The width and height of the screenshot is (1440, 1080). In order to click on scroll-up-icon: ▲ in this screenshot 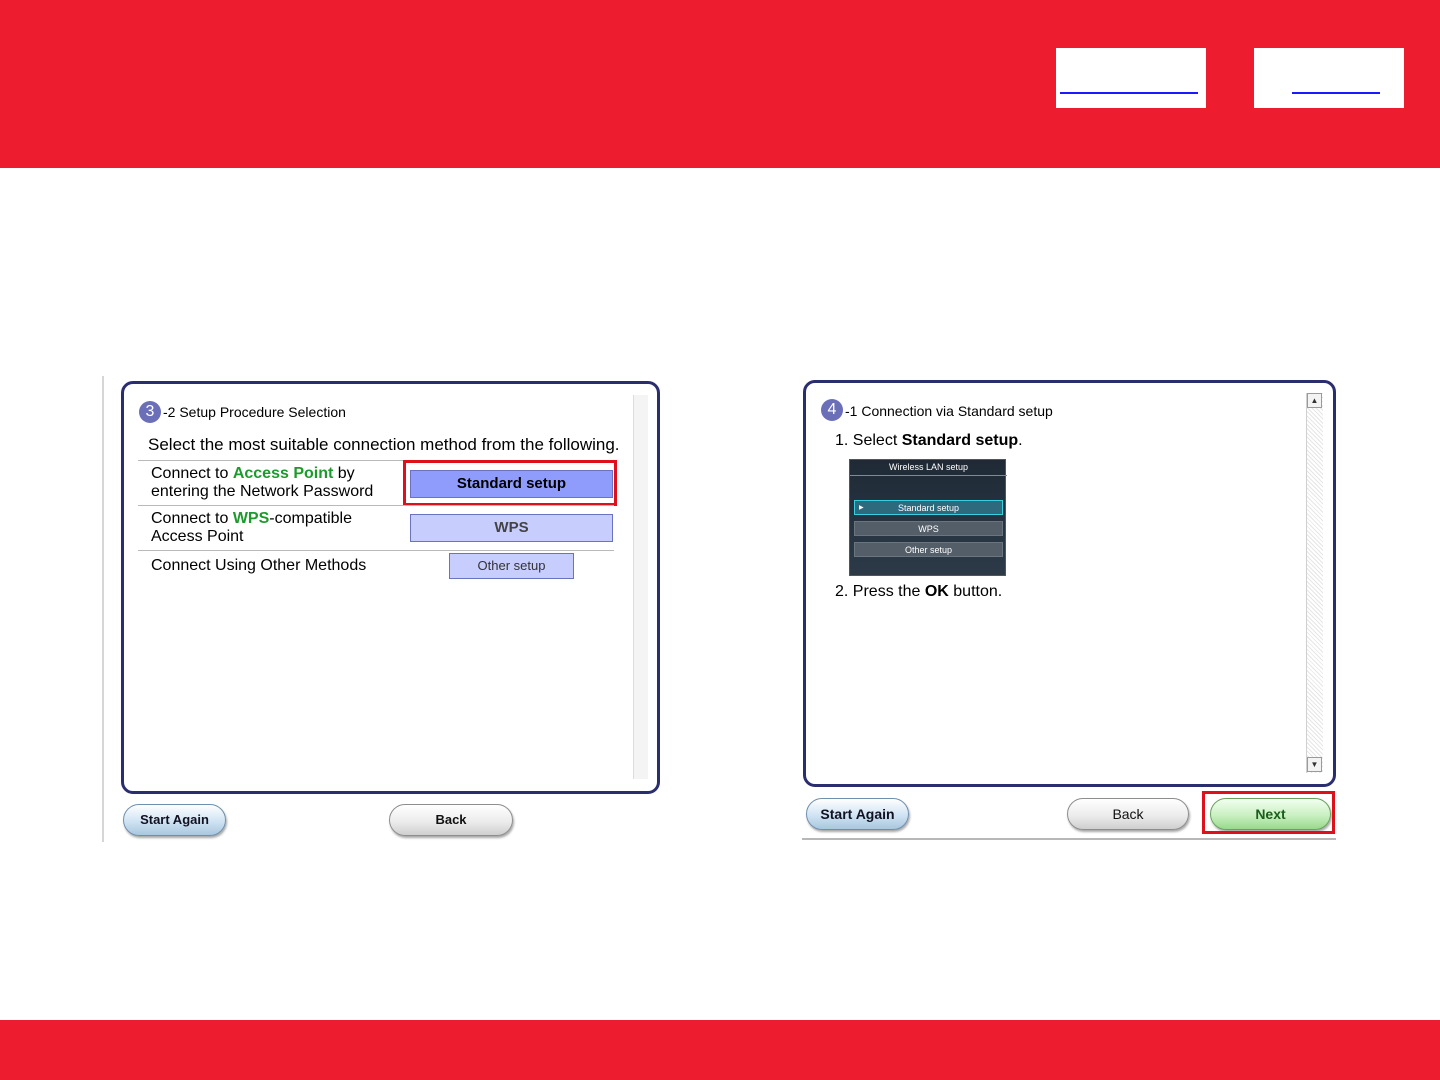, I will do `click(1314, 400)`.